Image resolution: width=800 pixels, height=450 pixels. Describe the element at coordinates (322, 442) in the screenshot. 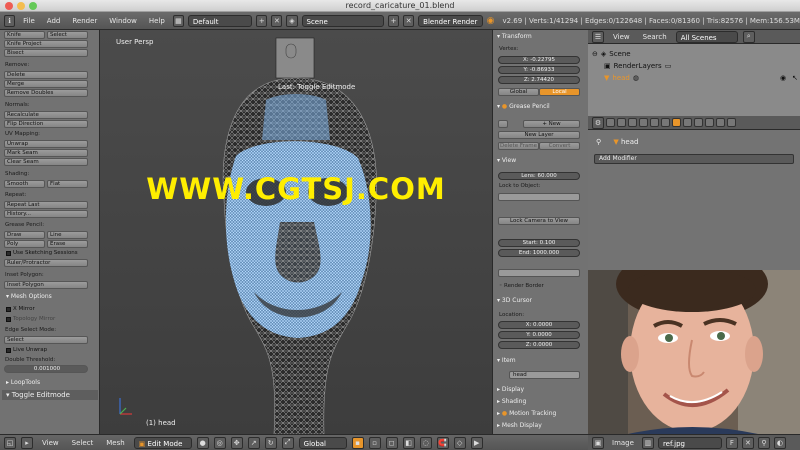

I see `transform-orientation-select: Global` at that location.